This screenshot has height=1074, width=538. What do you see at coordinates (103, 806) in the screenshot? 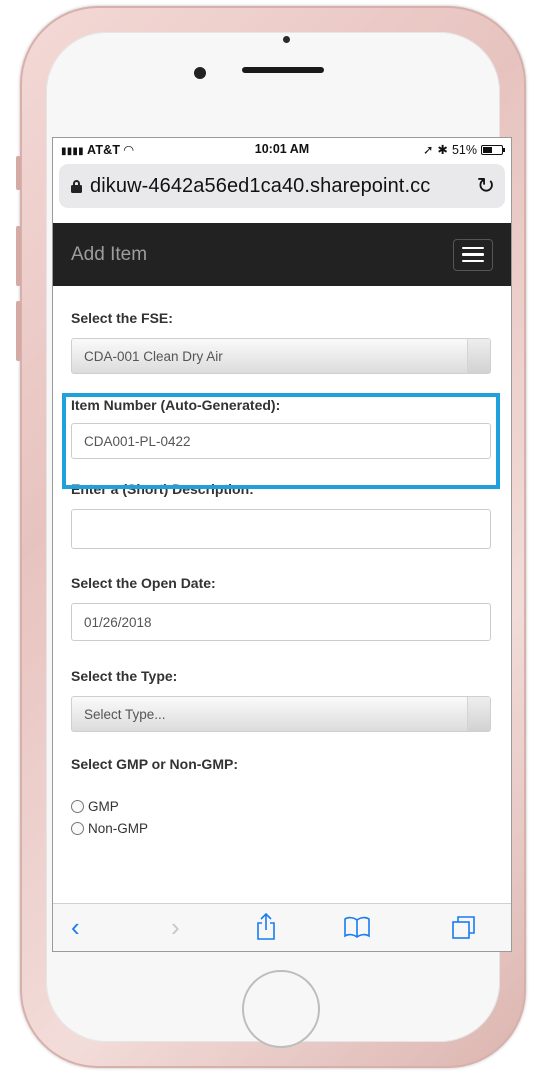
I see `gmp-option-label: GMP` at bounding box center [103, 806].